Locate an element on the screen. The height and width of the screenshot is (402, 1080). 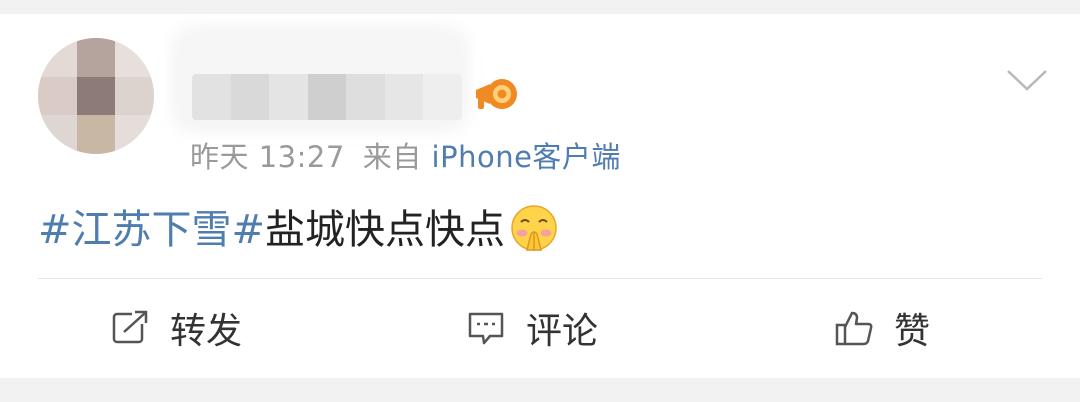
like-button: 赞 is located at coordinates (882, 328).